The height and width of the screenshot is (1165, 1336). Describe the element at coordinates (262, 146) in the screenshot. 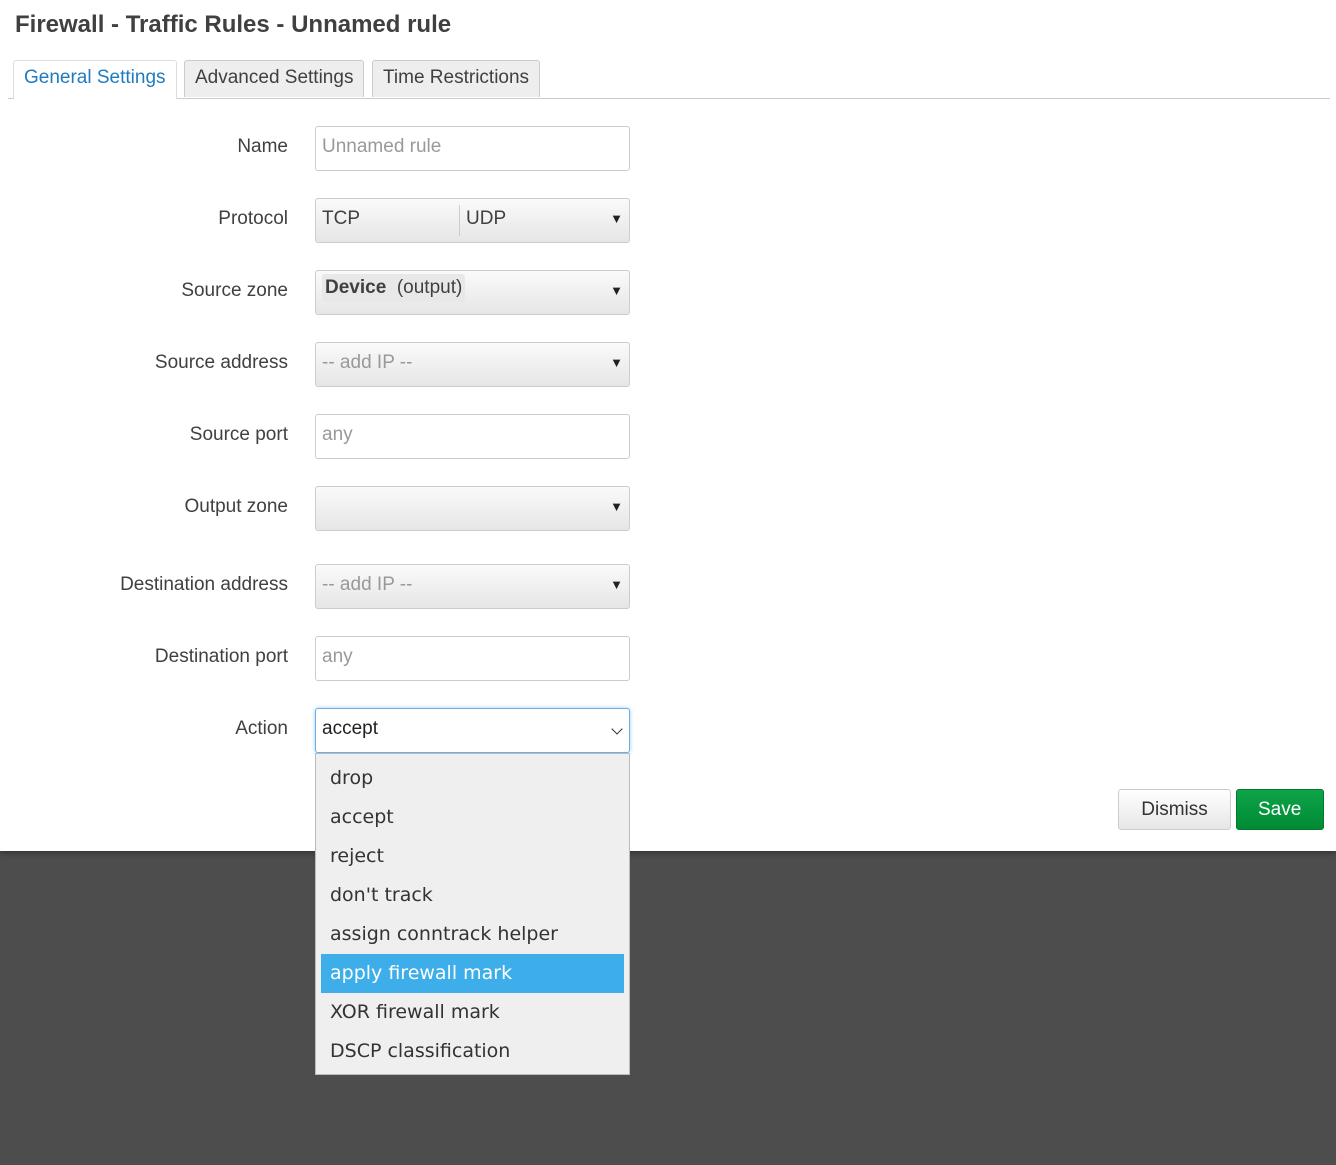

I see `name-label: Name` at that location.